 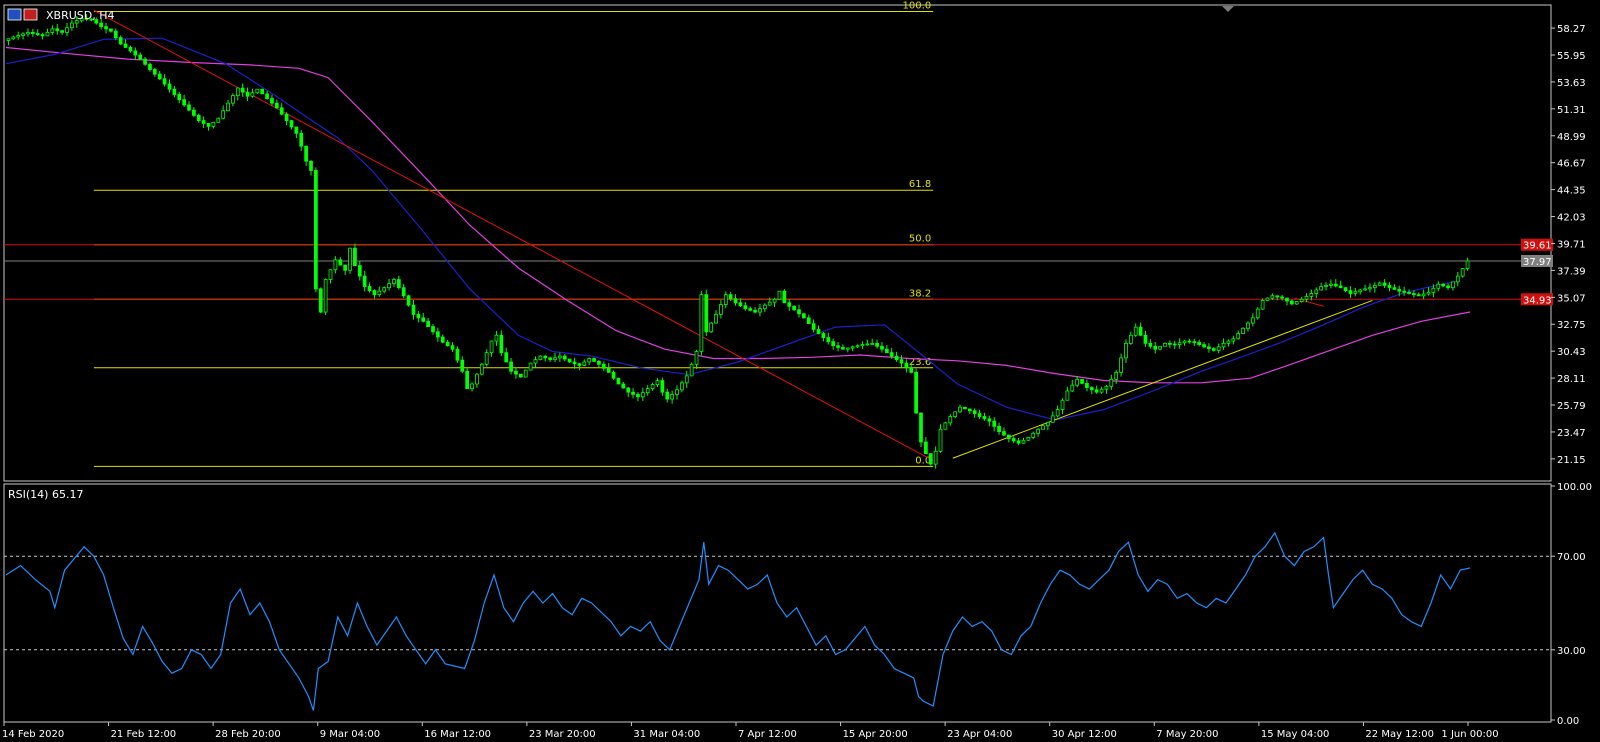 What do you see at coordinates (1571, 56) in the screenshot?
I see `price-tick-label: 55.95` at bounding box center [1571, 56].